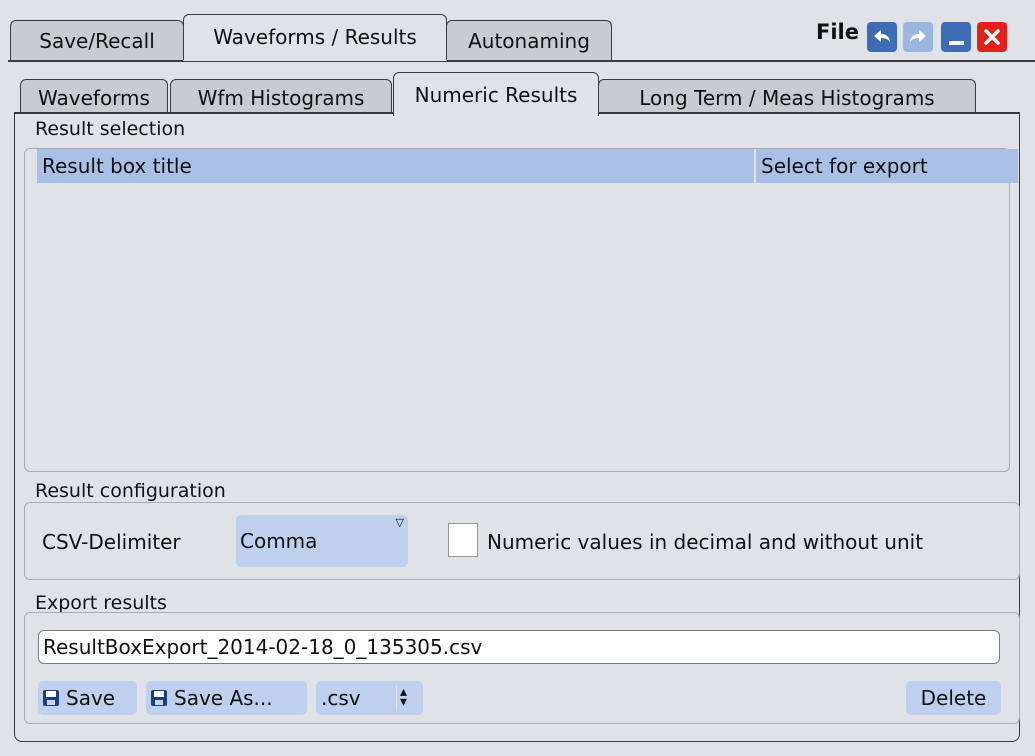  Describe the element at coordinates (399, 522) in the screenshot. I see `dropdown-triangle-icon: ▽` at that location.